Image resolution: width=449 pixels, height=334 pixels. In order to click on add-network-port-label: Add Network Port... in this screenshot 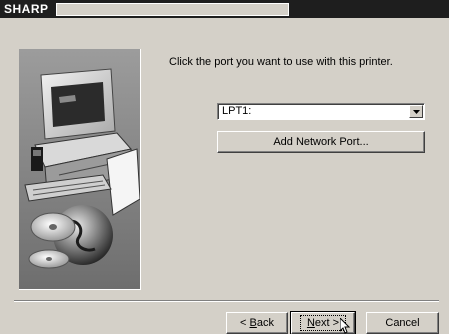, I will do `click(321, 142)`.